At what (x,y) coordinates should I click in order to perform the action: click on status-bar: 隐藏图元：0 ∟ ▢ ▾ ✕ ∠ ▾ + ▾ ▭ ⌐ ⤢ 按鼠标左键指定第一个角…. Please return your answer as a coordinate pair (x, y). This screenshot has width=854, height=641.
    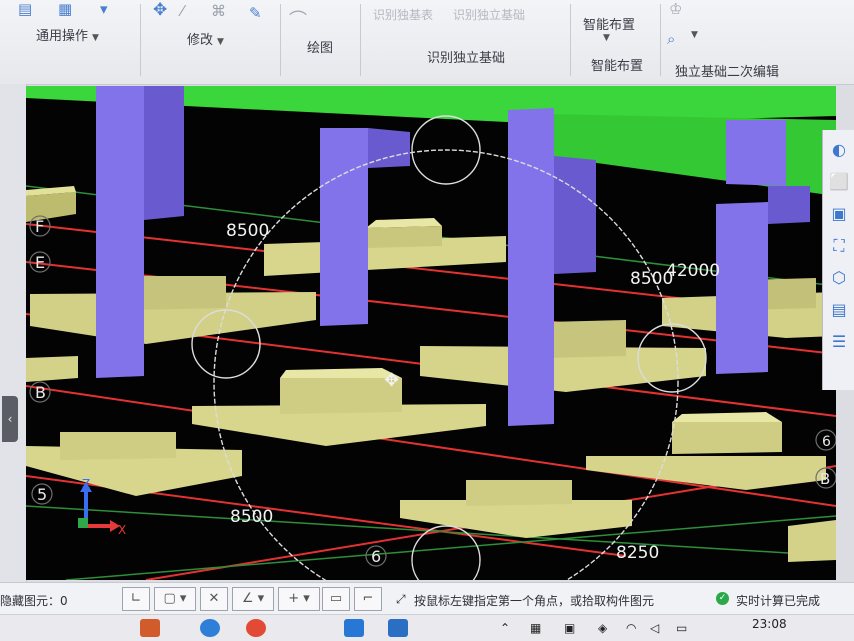
    Looking at the image, I should click on (427, 598).